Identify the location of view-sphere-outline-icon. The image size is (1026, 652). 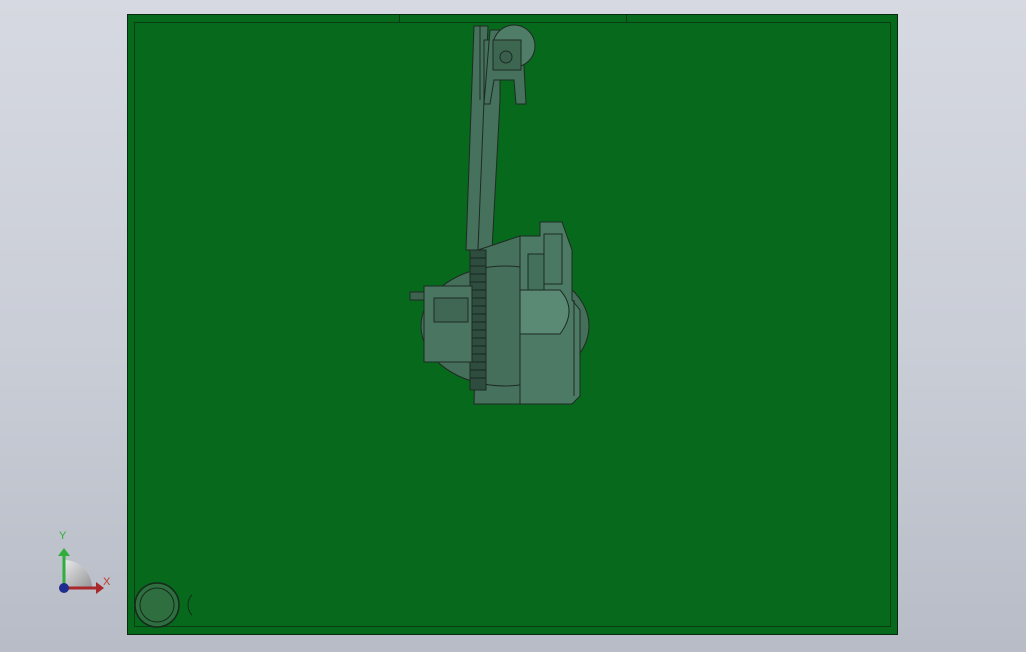
(189, 605).